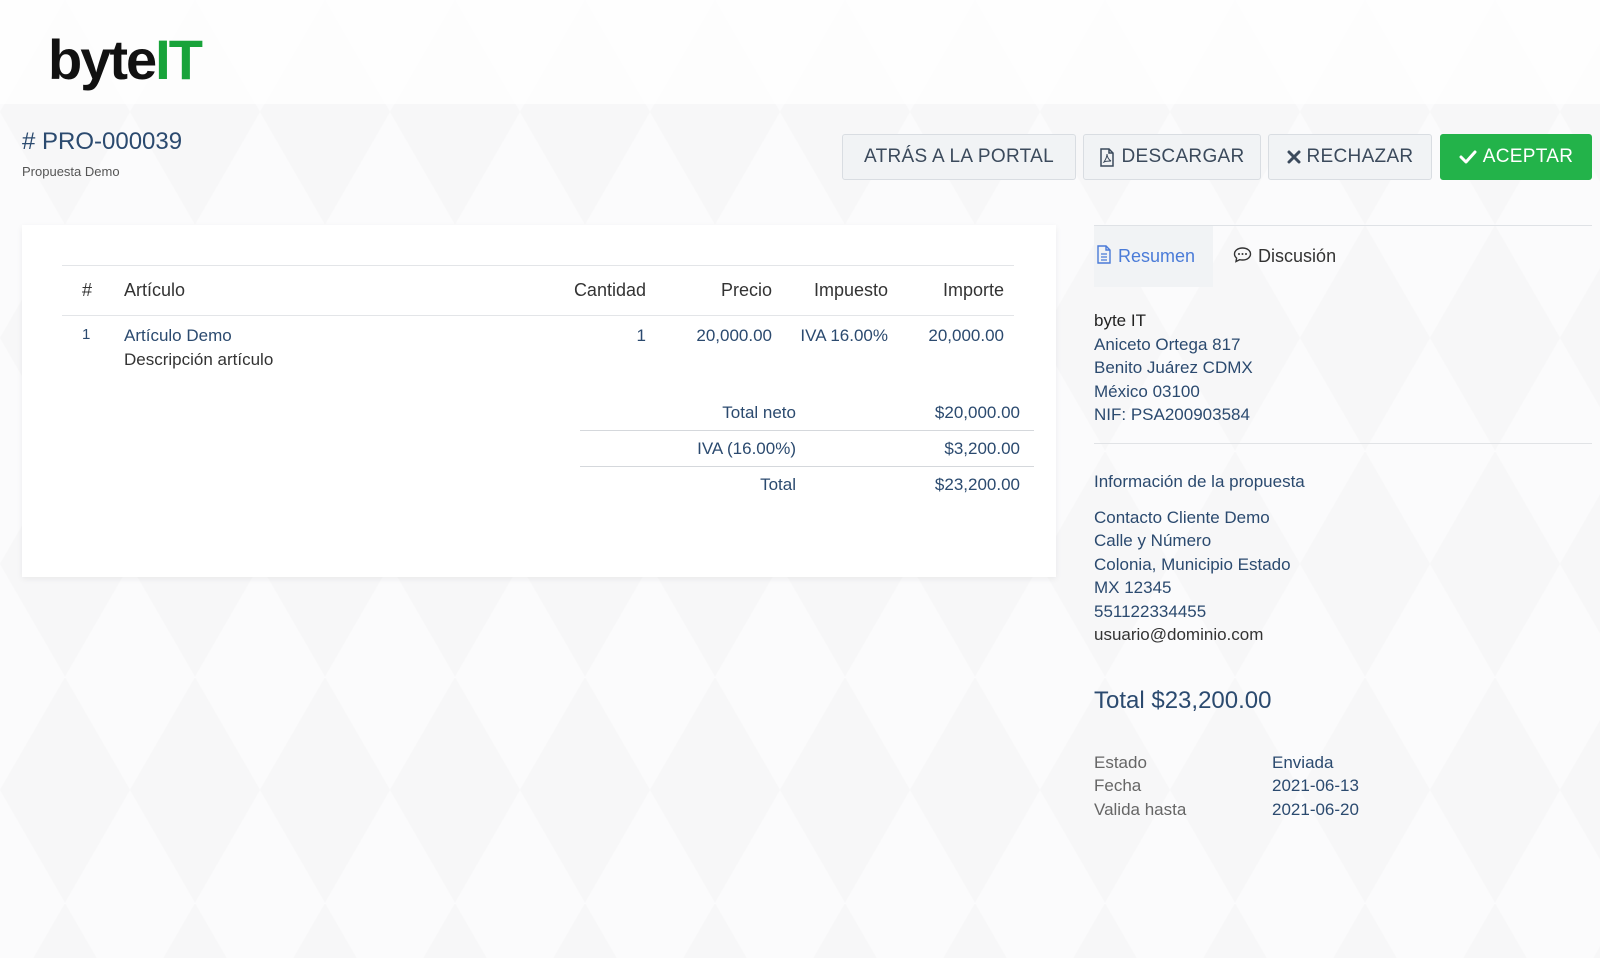  What do you see at coordinates (1468, 157) in the screenshot?
I see `check-icon` at bounding box center [1468, 157].